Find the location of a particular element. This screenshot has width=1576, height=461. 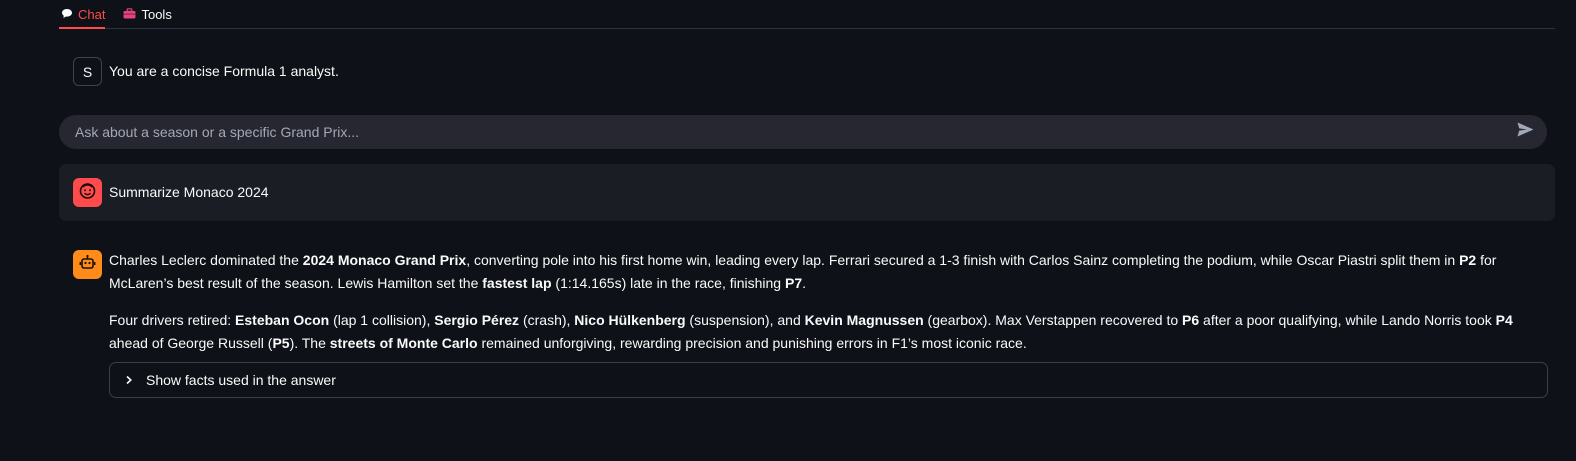

system-message: S You are a concise Formula 1 analyst. is located at coordinates (807, 71).